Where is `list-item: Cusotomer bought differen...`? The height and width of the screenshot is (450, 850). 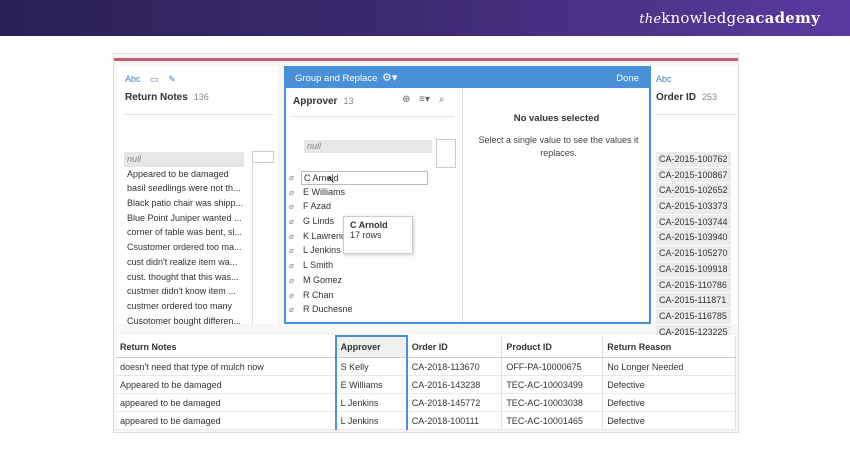 list-item: Cusotomer bought differen... is located at coordinates (184, 321).